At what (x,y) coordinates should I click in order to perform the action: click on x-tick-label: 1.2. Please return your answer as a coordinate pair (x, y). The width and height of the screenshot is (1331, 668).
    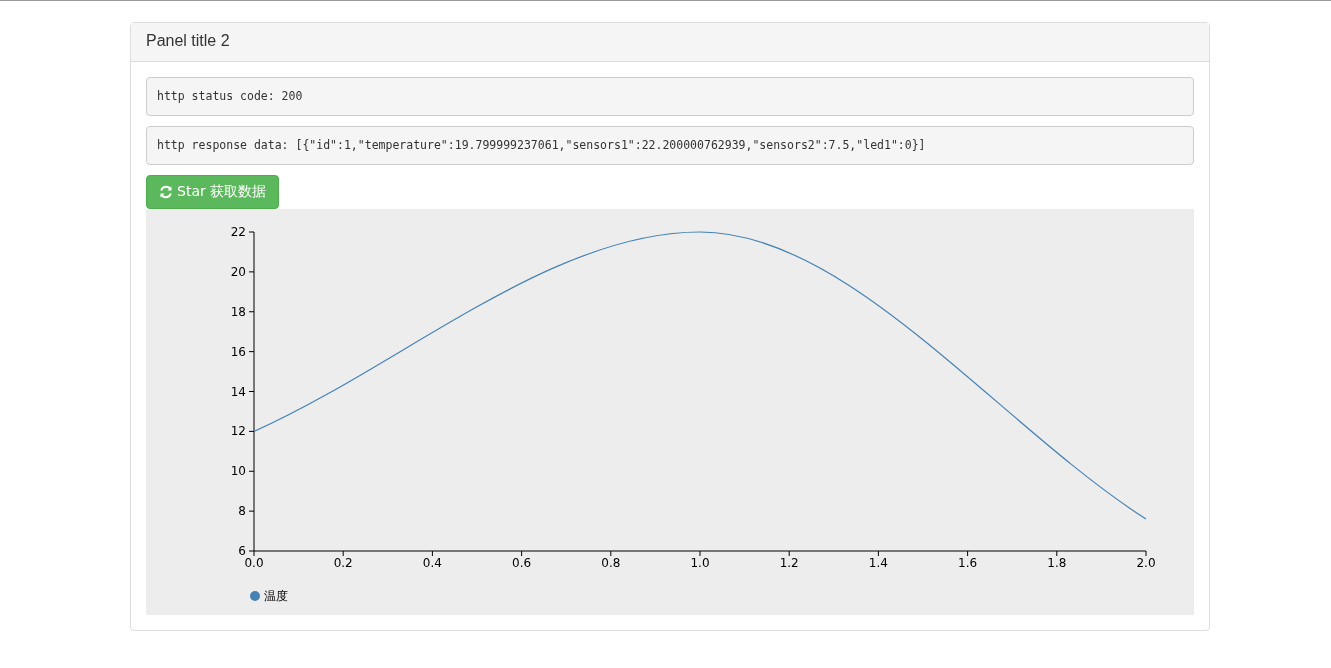
    Looking at the image, I should click on (789, 563).